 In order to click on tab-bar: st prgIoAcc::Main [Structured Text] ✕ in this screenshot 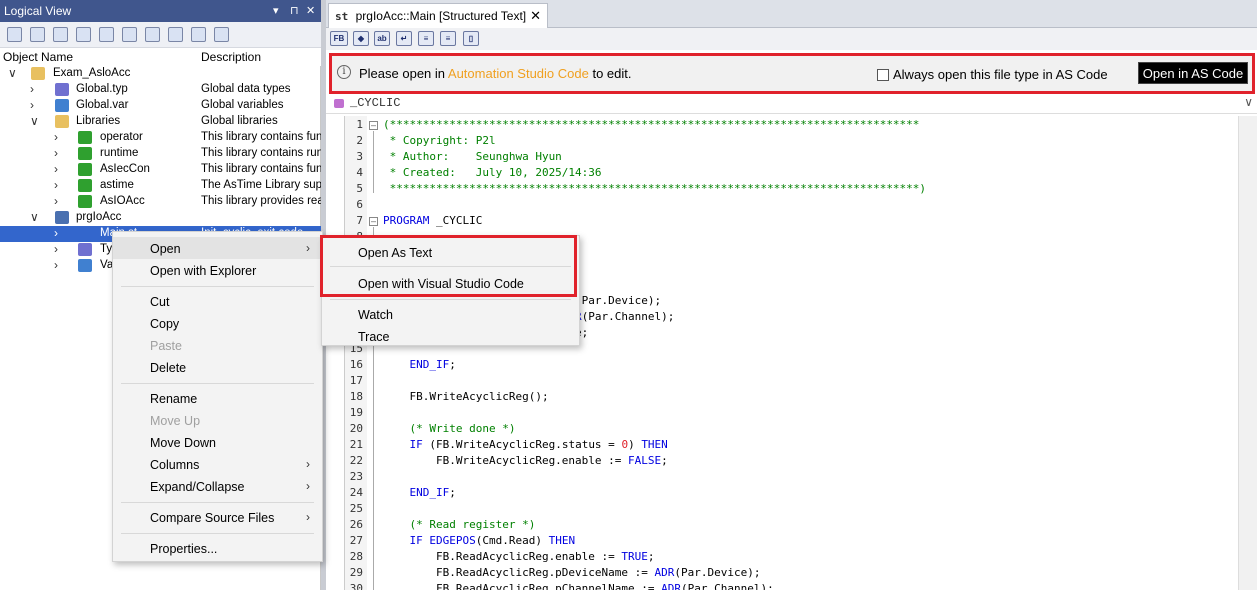, I will do `click(791, 14)`.